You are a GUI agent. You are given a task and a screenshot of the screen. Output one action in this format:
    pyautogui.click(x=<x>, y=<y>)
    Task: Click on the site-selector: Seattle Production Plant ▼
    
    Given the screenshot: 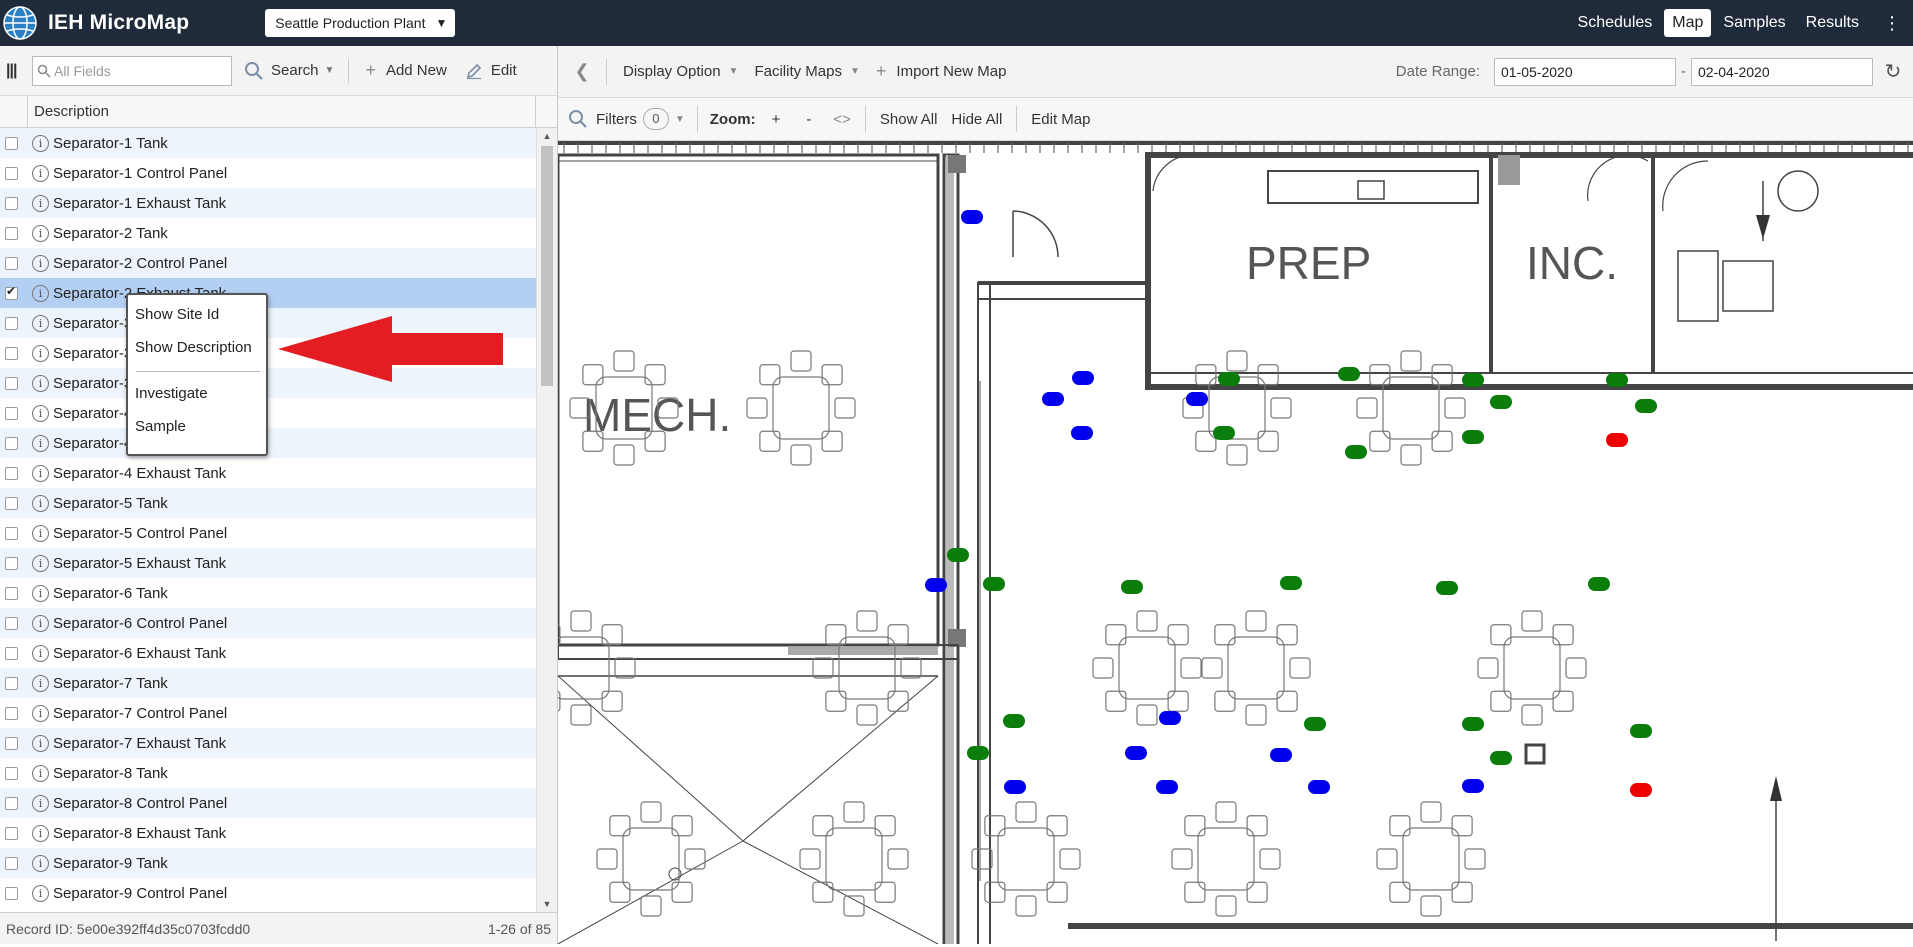 What is the action you would take?
    pyautogui.click(x=360, y=23)
    